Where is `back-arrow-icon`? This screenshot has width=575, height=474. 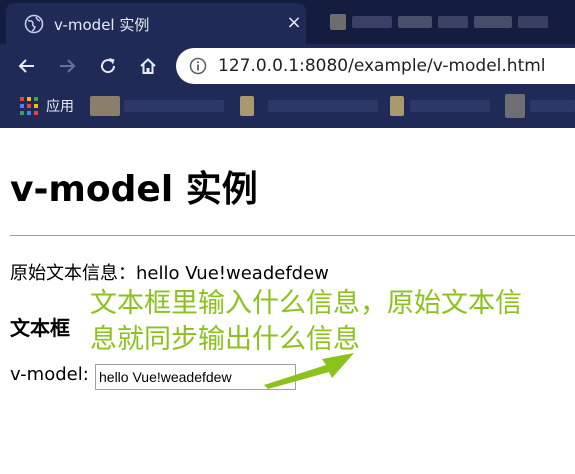 back-arrow-icon is located at coordinates (27, 66).